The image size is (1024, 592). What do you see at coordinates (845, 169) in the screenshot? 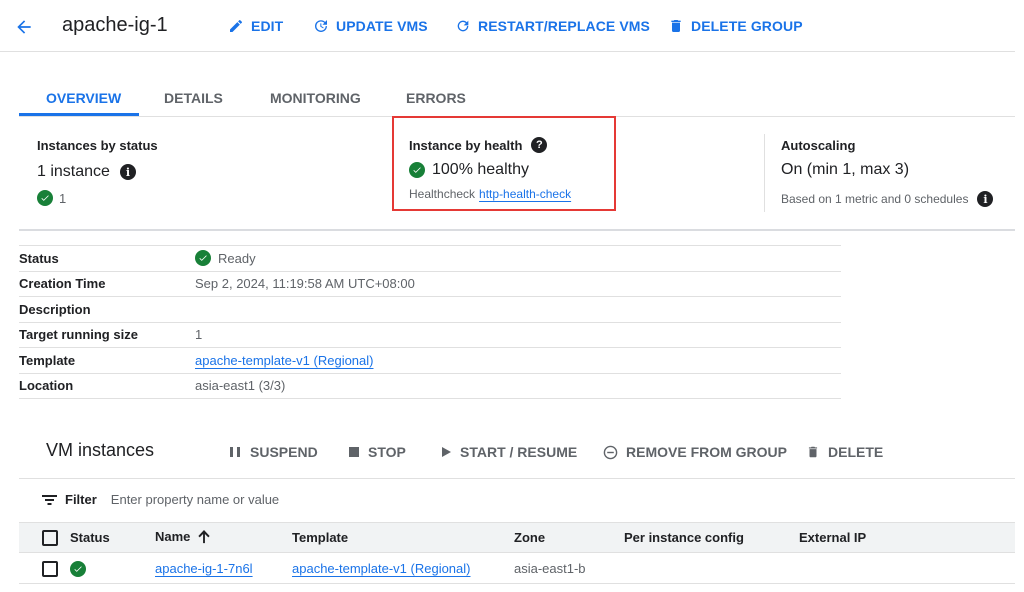
I see `autoscaling-value: On (min 1, max 3)` at bounding box center [845, 169].